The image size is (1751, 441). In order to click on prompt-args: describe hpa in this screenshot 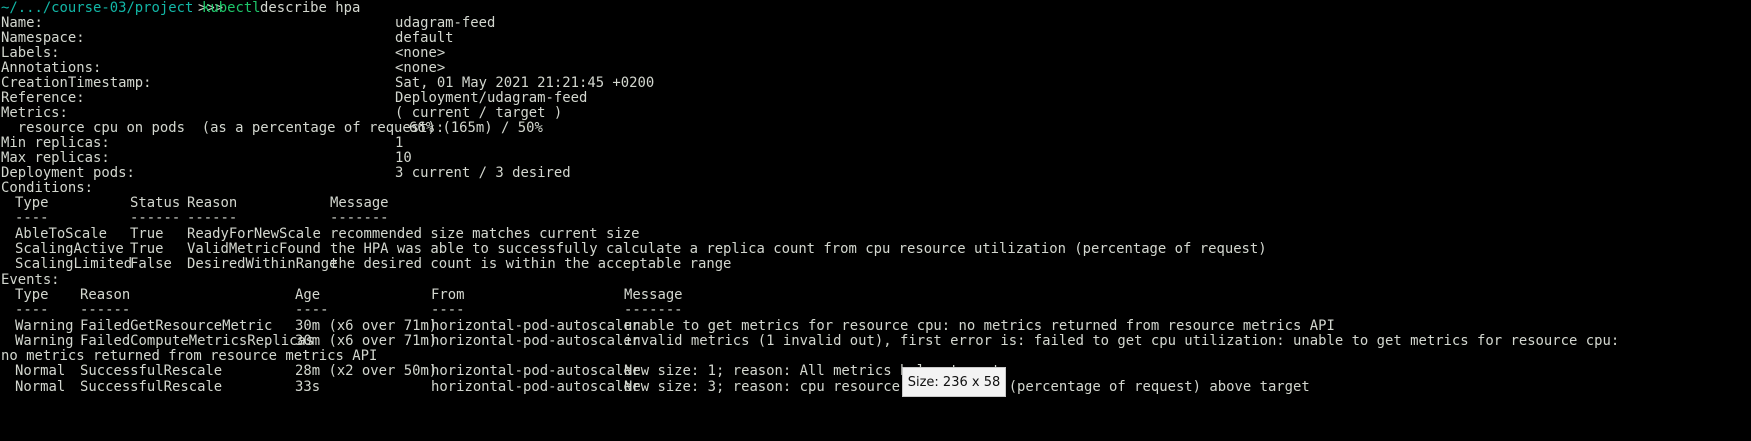, I will do `click(310, 8)`.